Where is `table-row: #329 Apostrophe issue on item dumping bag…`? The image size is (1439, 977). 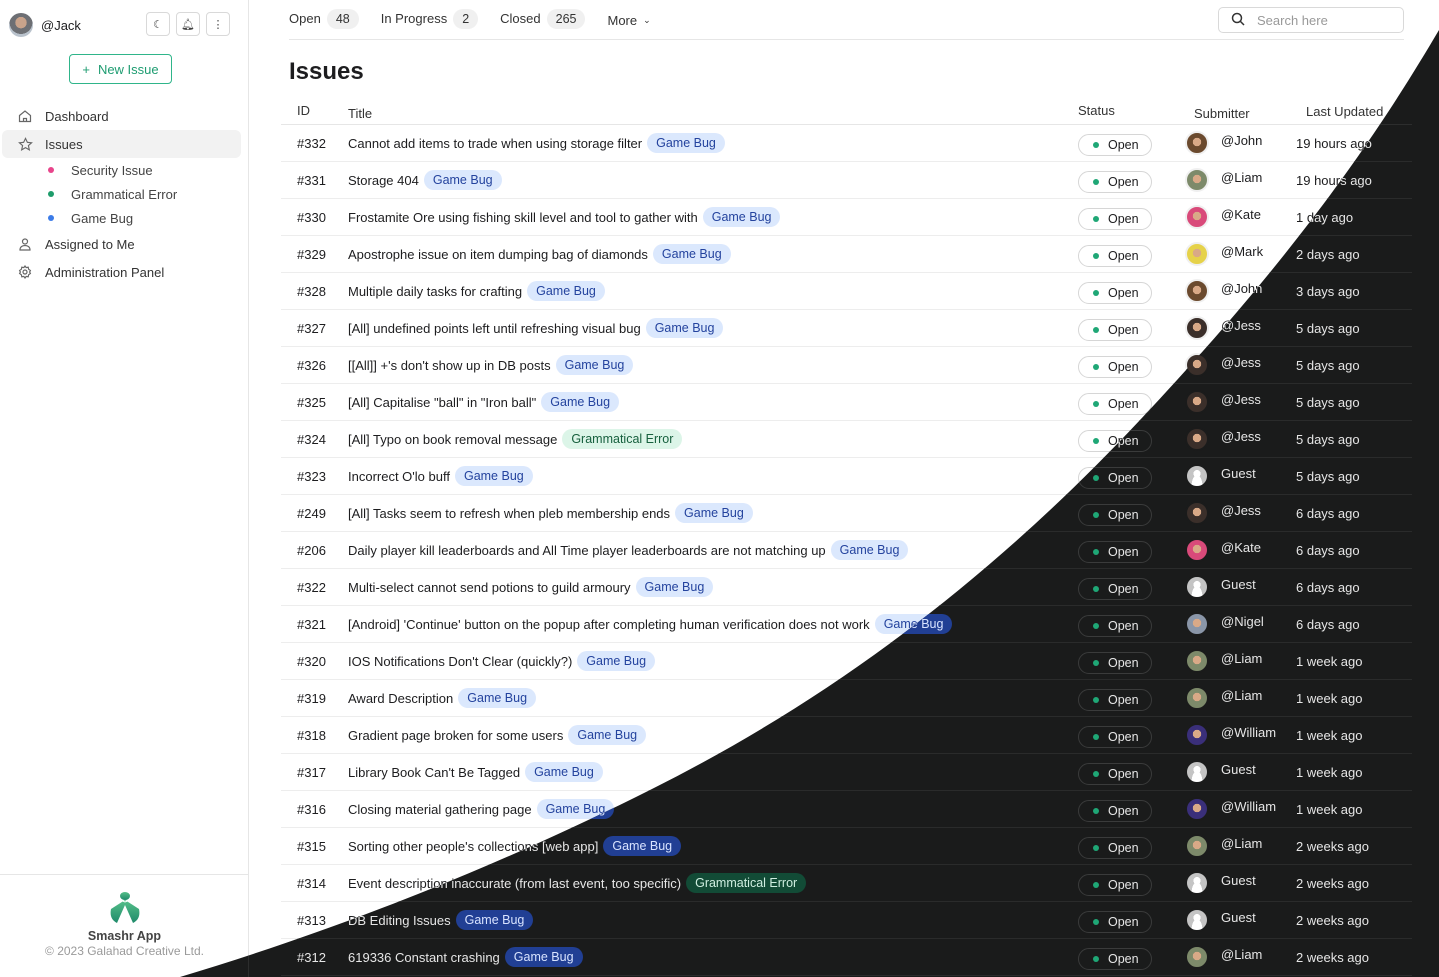
table-row: #329 Apostrophe issue on item dumping bag… is located at coordinates (846, 254).